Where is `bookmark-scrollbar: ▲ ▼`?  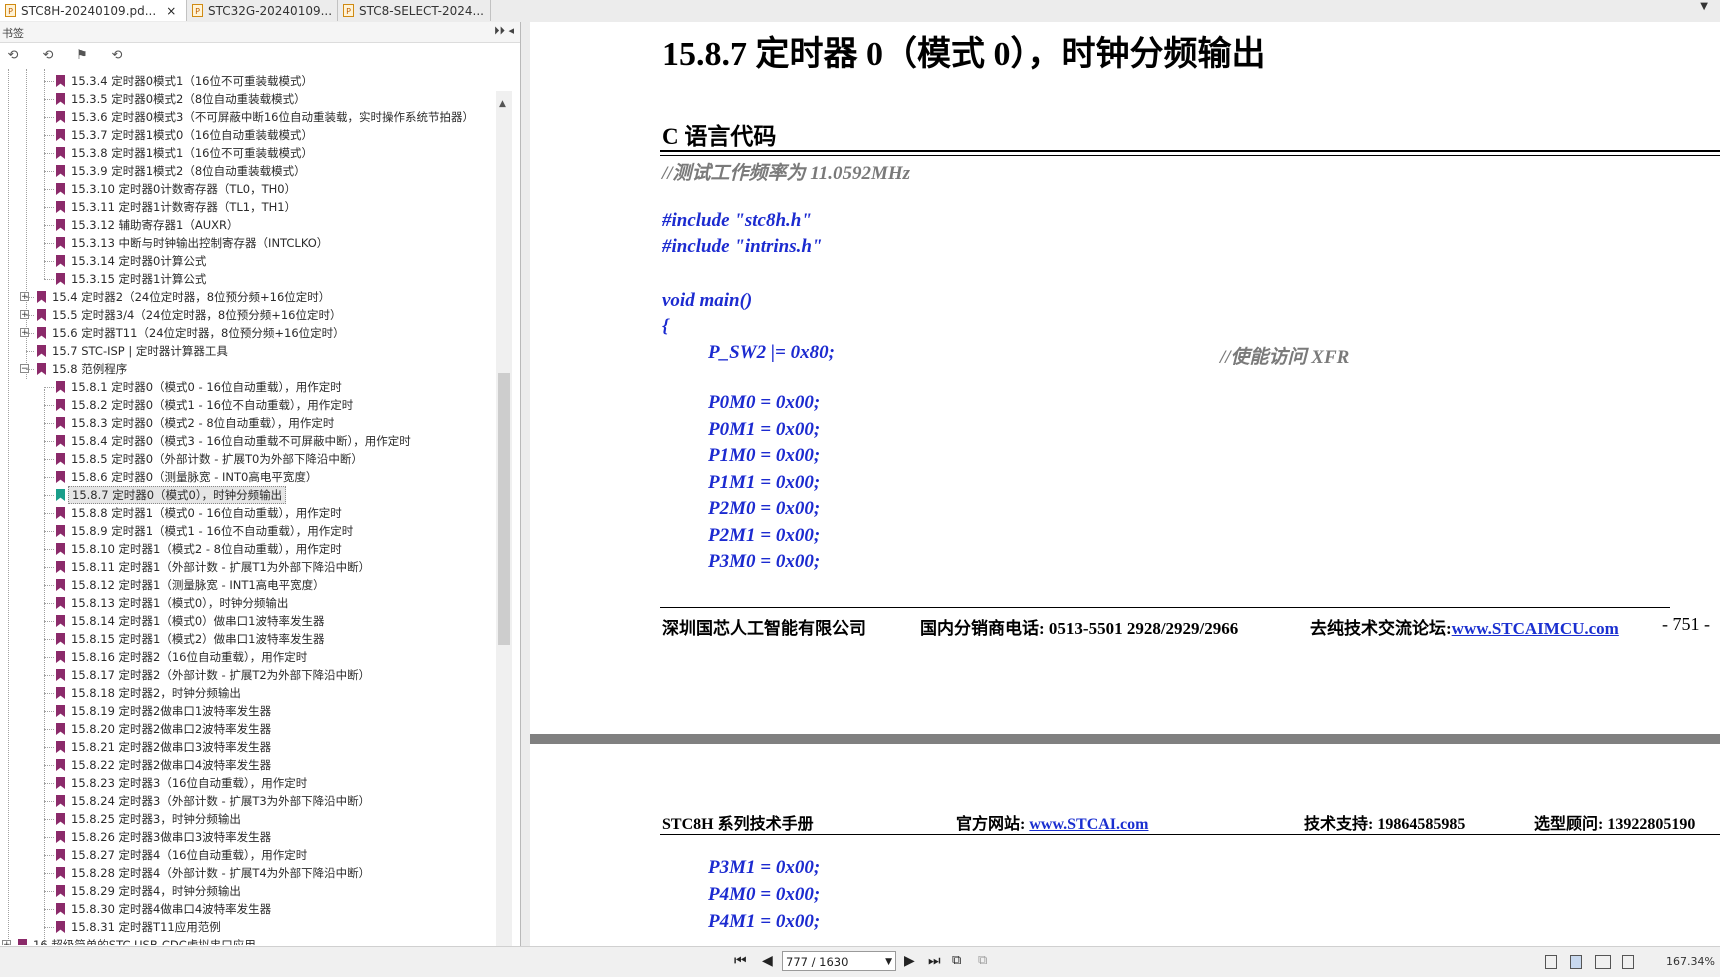 bookmark-scrollbar: ▲ ▼ is located at coordinates (504, 529).